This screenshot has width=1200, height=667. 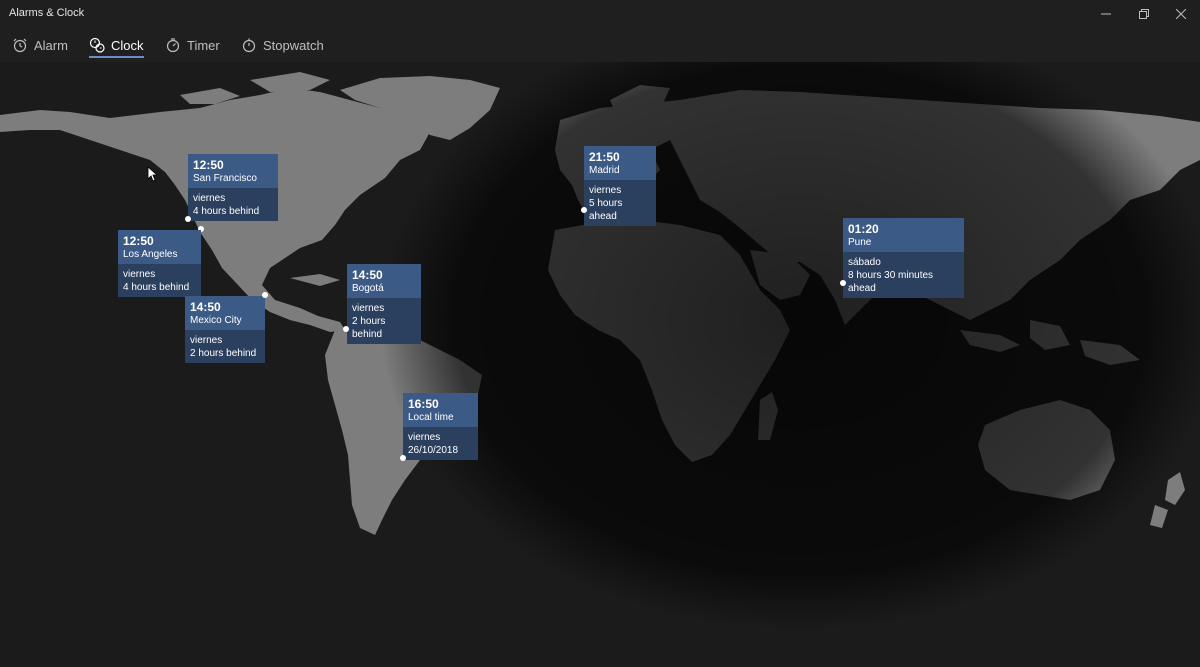 What do you see at coordinates (152, 174) in the screenshot?
I see `mouse-cursor-icon` at bounding box center [152, 174].